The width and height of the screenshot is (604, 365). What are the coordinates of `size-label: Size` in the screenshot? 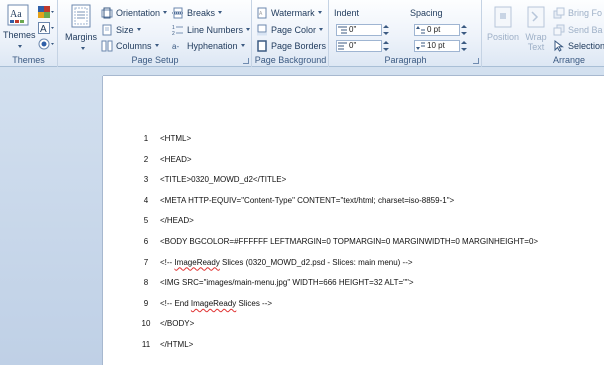 It's located at (125, 29).